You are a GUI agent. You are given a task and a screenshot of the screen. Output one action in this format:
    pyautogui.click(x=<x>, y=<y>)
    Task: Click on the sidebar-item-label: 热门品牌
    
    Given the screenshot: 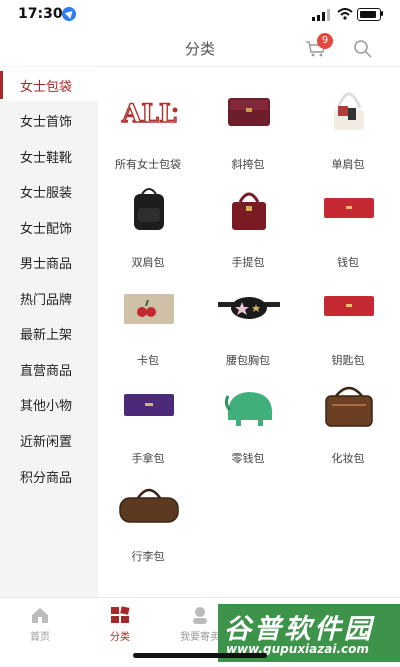 What is the action you would take?
    pyautogui.click(x=46, y=300)
    